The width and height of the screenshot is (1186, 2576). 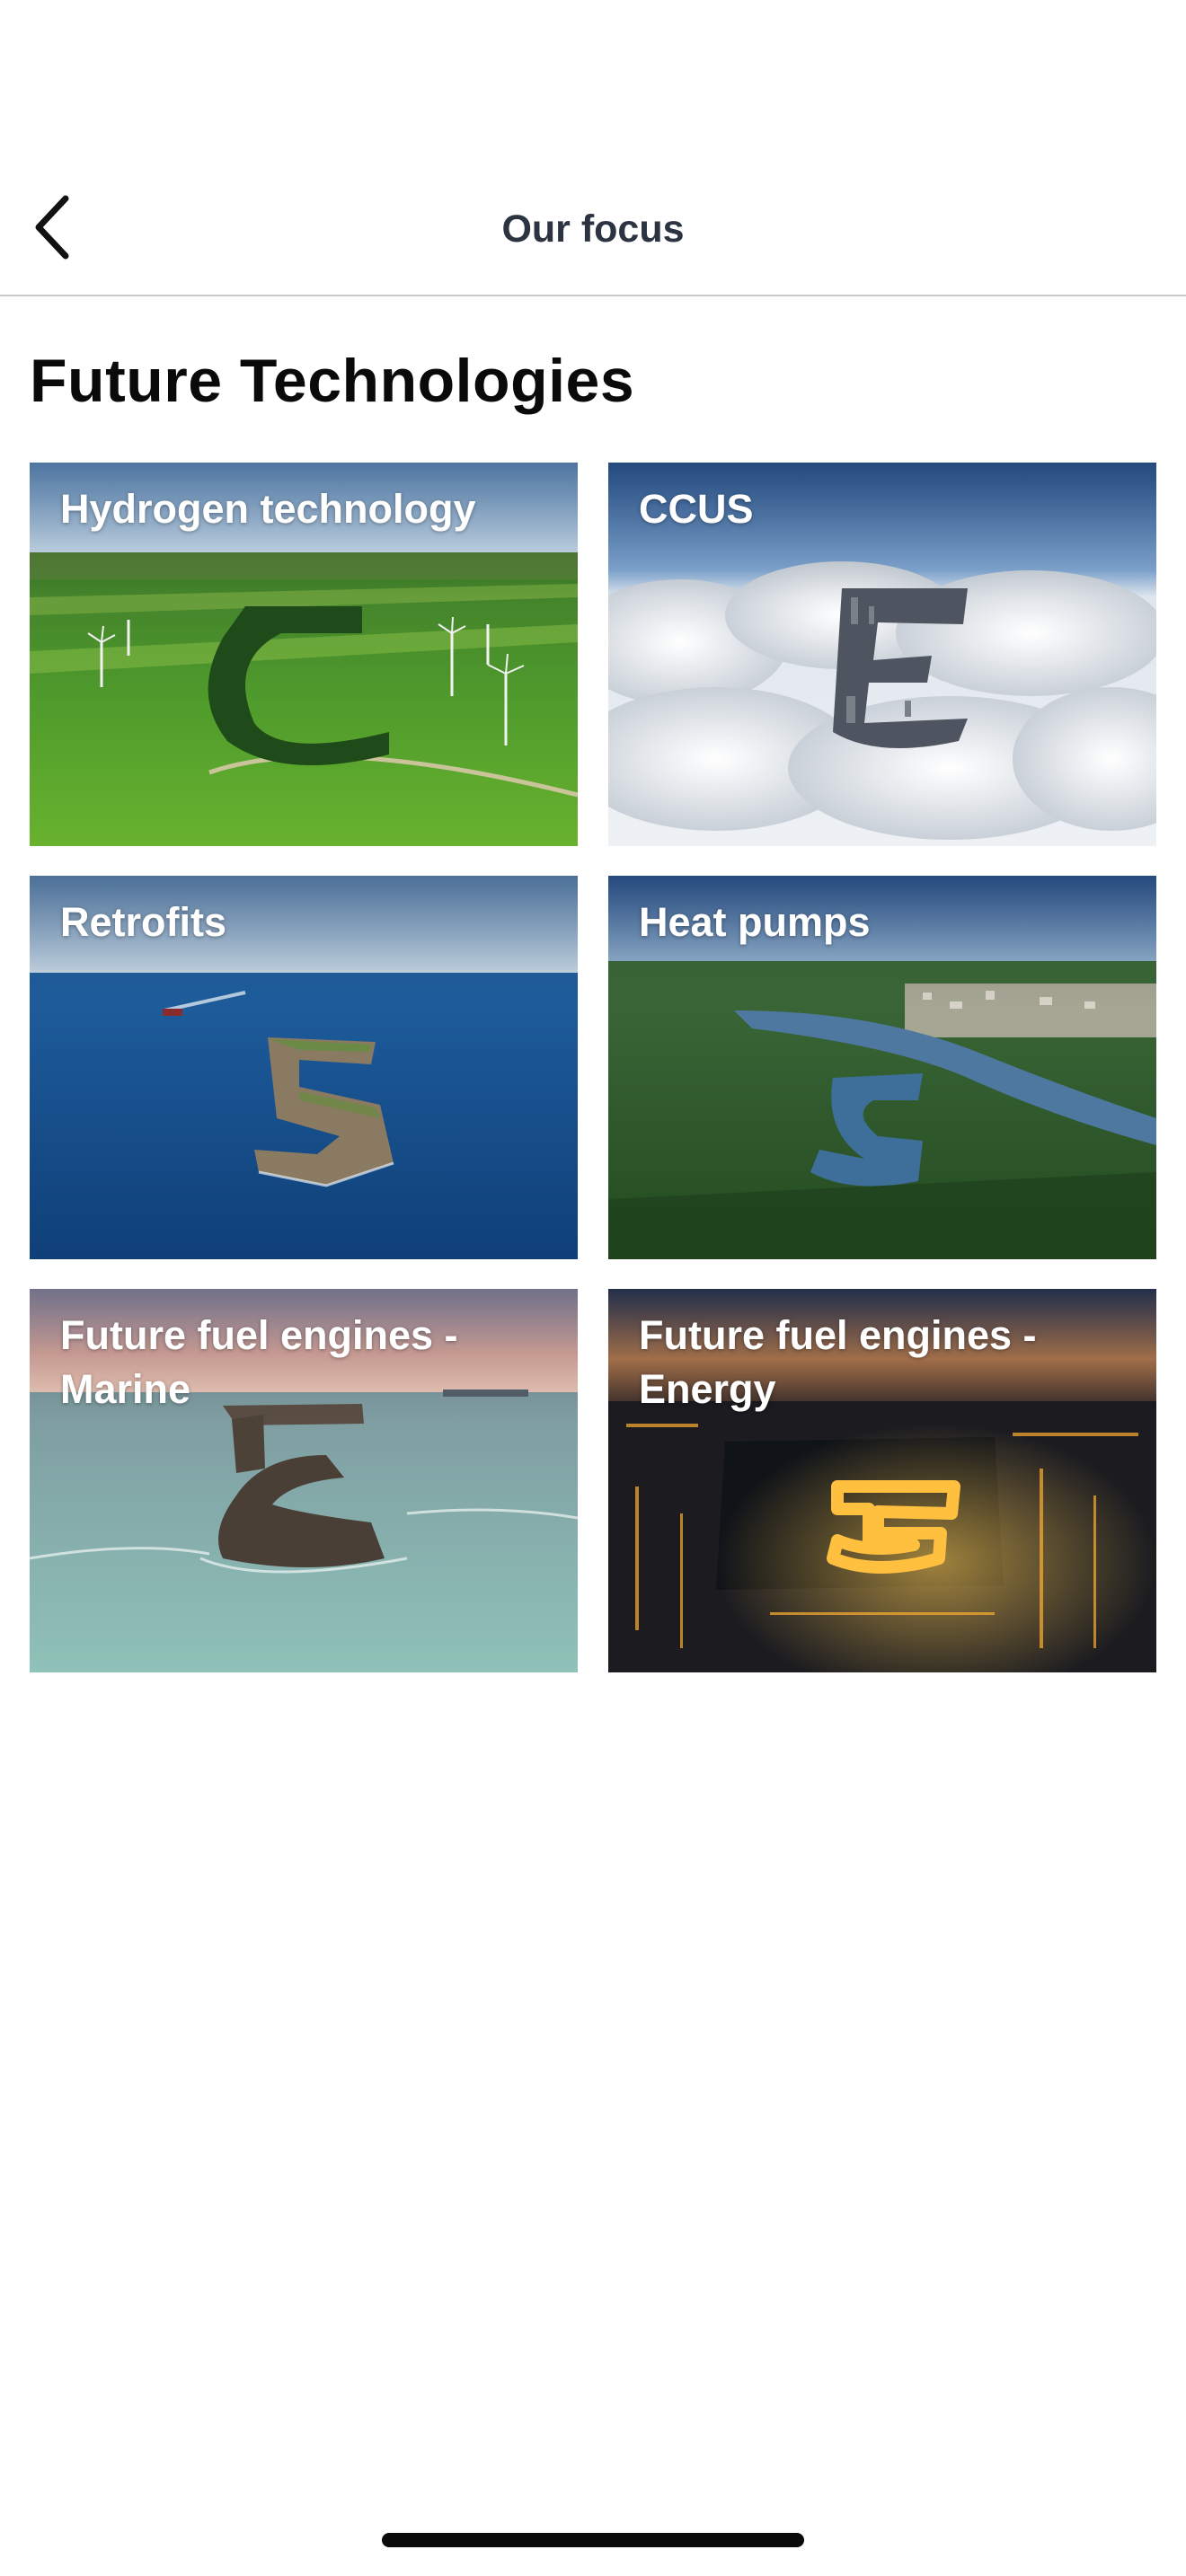 What do you see at coordinates (755, 922) in the screenshot?
I see `tile-label: Heat pumps` at bounding box center [755, 922].